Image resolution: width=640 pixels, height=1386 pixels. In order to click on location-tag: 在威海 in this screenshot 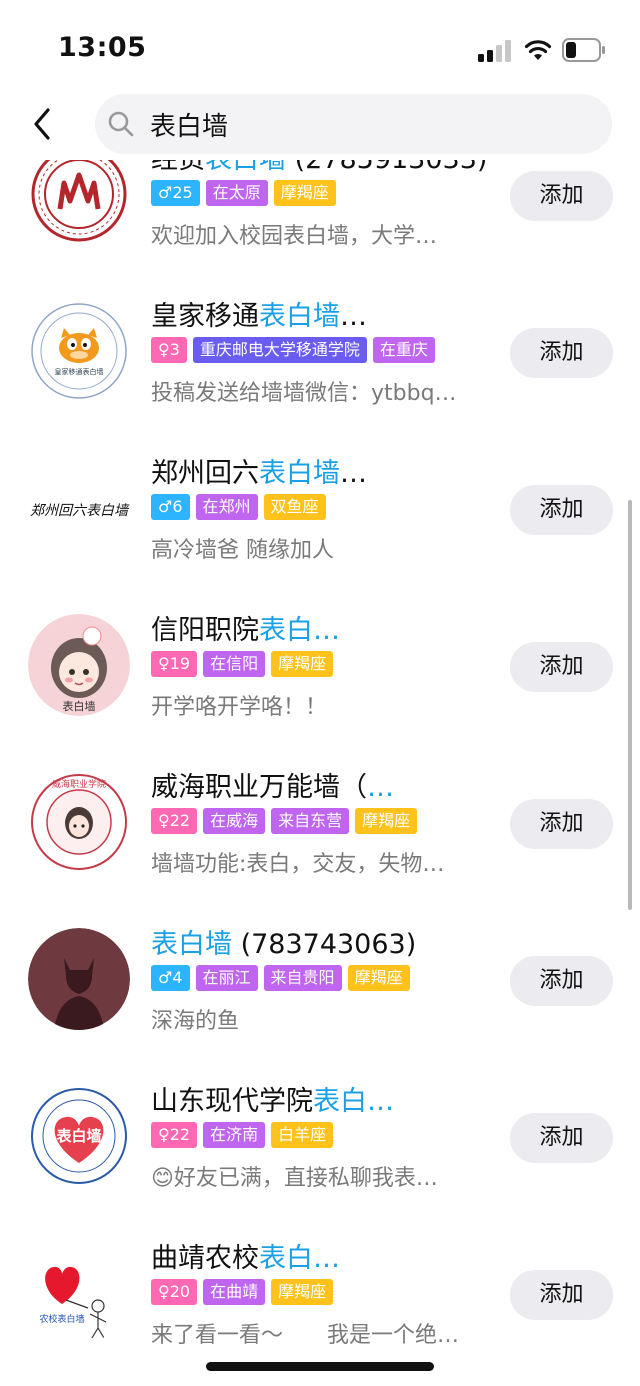, I will do `click(234, 821)`.